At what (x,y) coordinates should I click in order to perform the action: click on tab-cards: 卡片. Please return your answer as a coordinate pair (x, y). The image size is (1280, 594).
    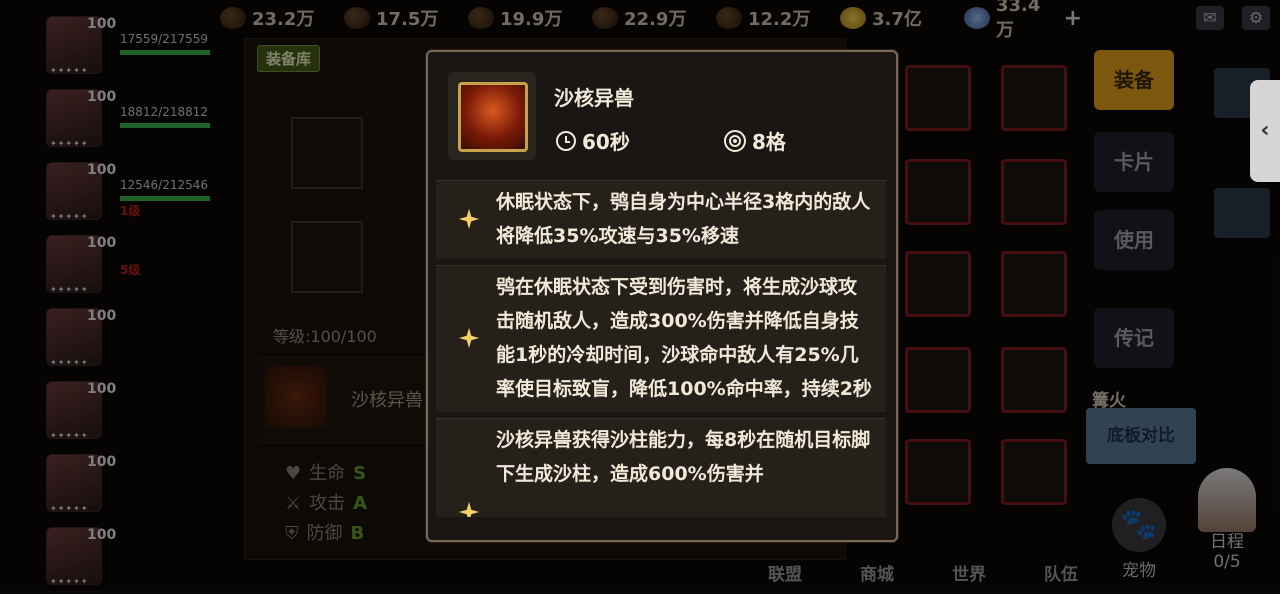
    Looking at the image, I should click on (1134, 162).